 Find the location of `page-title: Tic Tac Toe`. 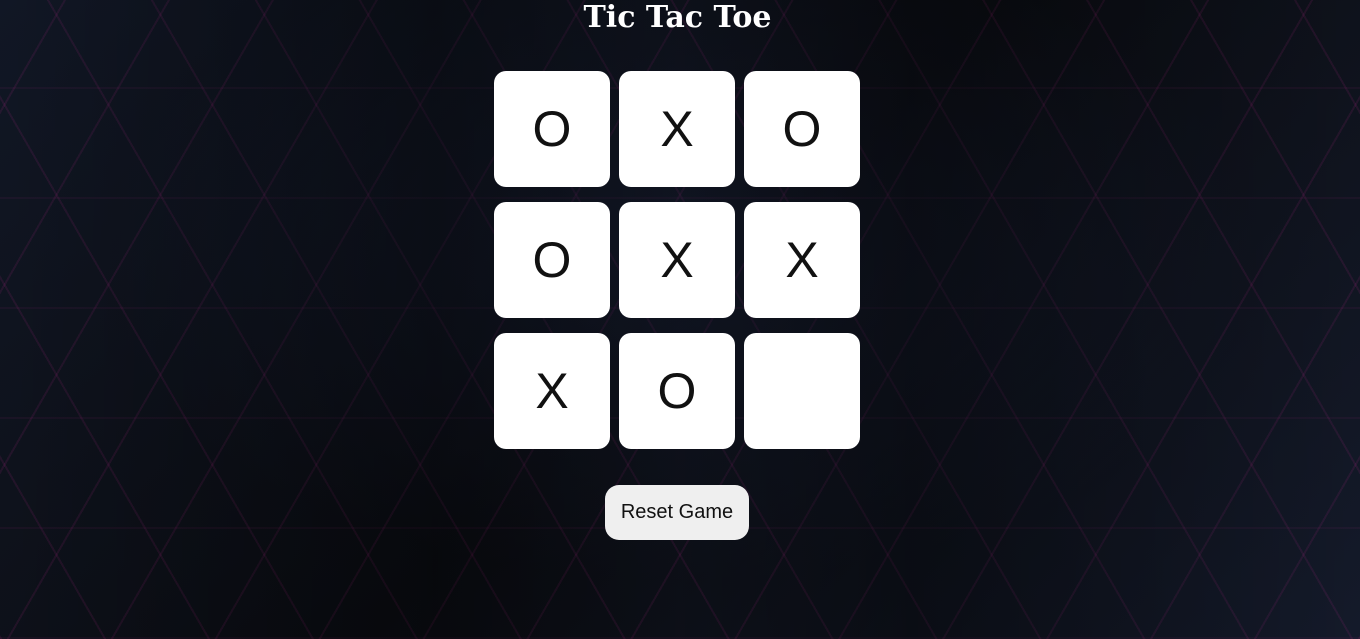

page-title: Tic Tac Toe is located at coordinates (677, 17).